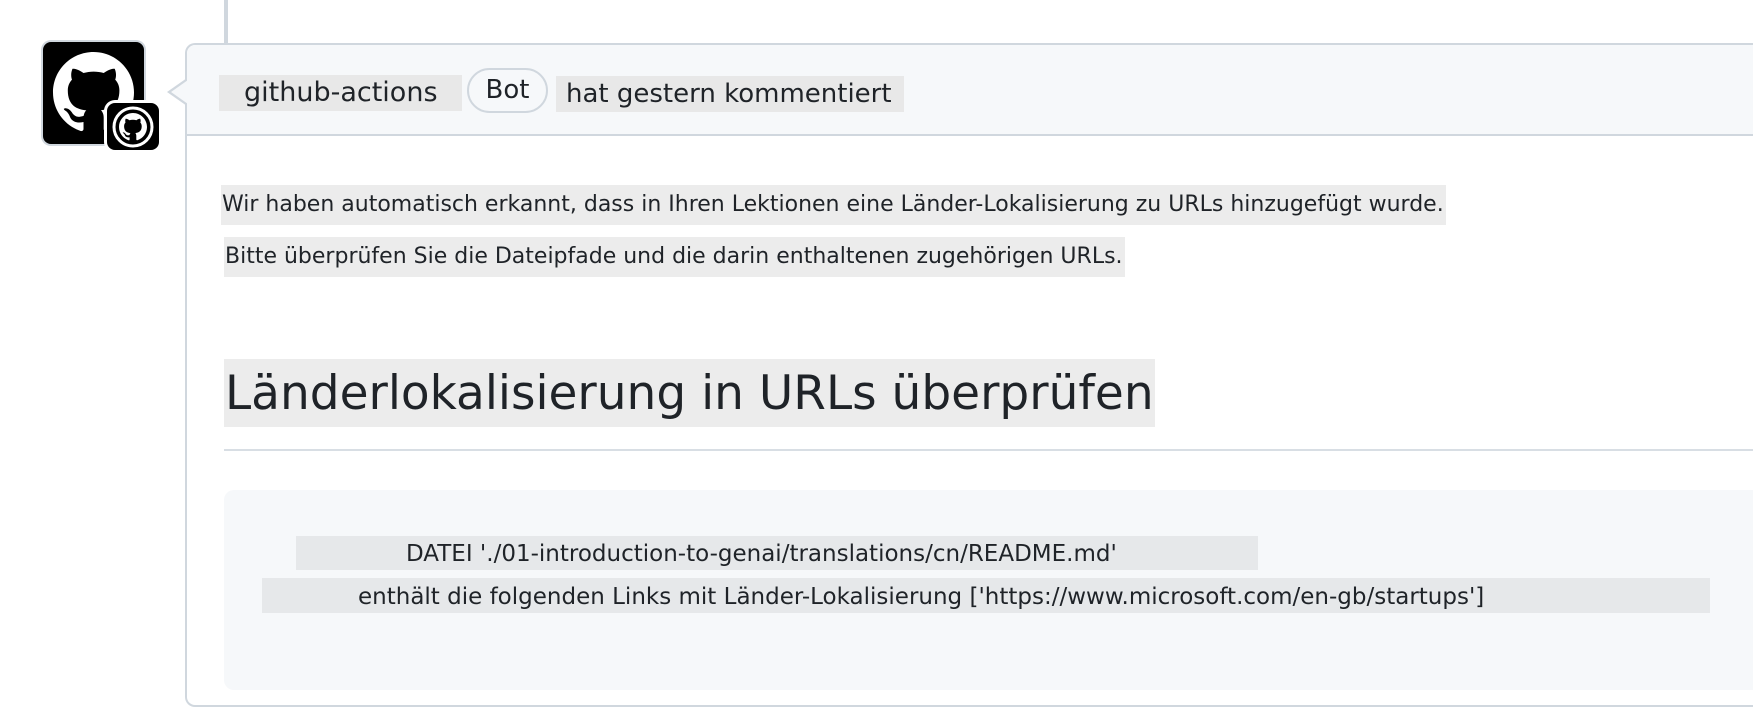  What do you see at coordinates (226, 22) in the screenshot?
I see `timeline-connector` at bounding box center [226, 22].